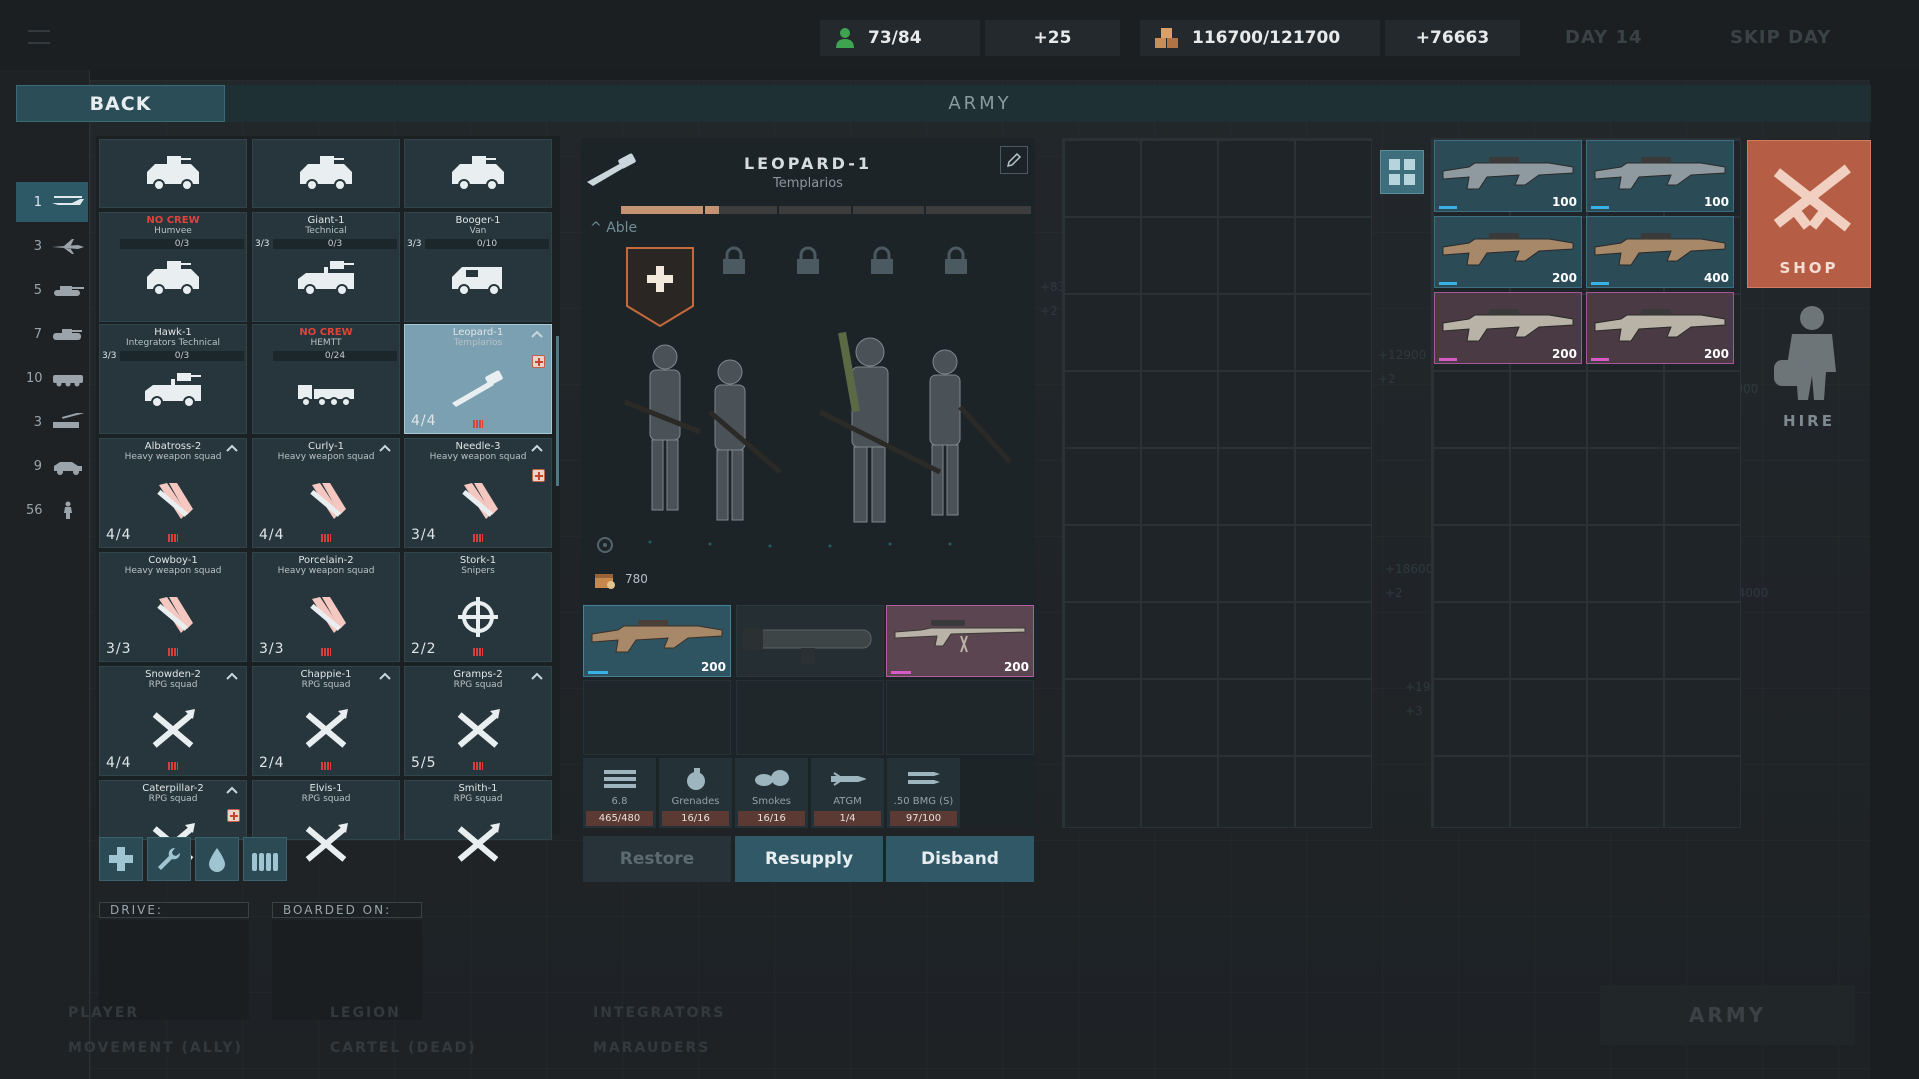 The width and height of the screenshot is (1919, 1079). What do you see at coordinates (424, 649) in the screenshot?
I see `squad-size: 2/2` at bounding box center [424, 649].